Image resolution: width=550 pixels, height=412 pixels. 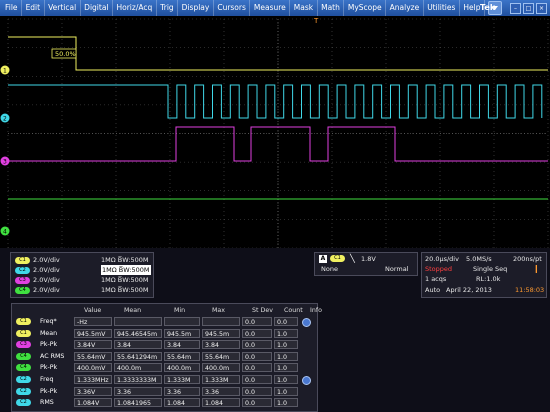 What do you see at coordinates (5, 231) in the screenshot?
I see `channel-4-marker: 4` at bounding box center [5, 231].